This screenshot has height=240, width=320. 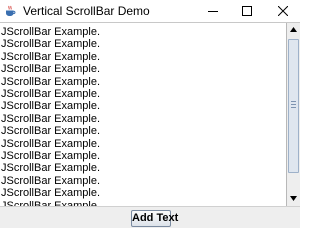 I want to click on maximize-icon, so click(x=247, y=11).